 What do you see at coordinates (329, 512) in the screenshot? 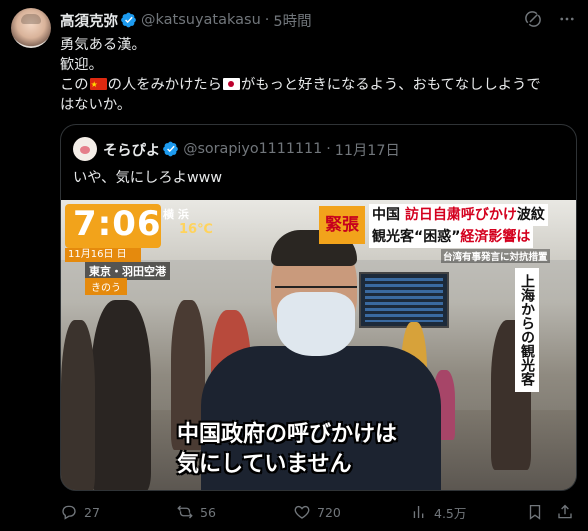
I see `like-count: 720` at bounding box center [329, 512].